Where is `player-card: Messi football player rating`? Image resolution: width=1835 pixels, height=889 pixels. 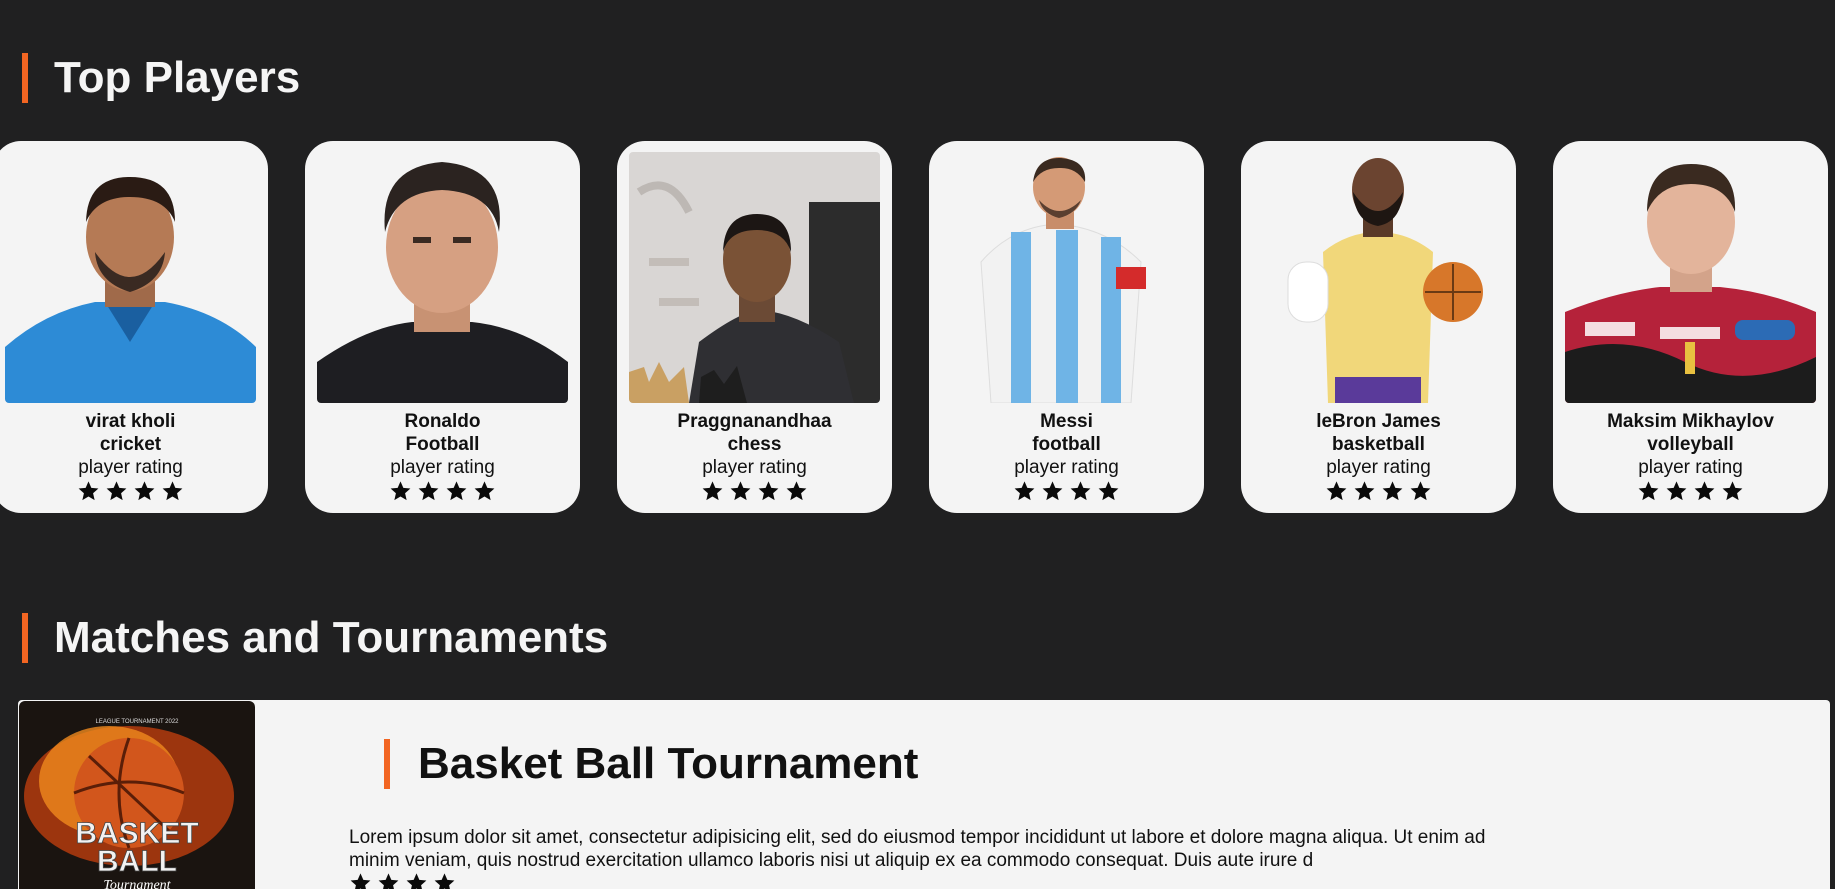 player-card: Messi football player rating is located at coordinates (1066, 327).